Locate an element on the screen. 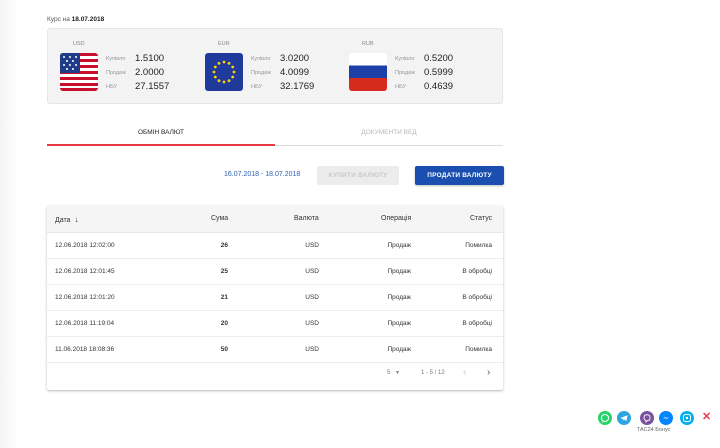 Image resolution: width=720 pixels, height=448 pixels. cell-date: 12.06.2018 11:19:04 is located at coordinates (85, 323).